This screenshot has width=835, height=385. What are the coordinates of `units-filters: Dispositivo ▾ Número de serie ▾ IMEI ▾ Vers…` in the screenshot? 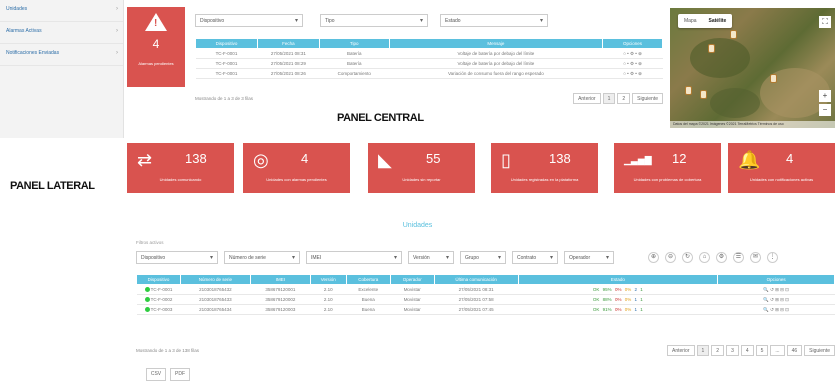 It's located at (485, 258).